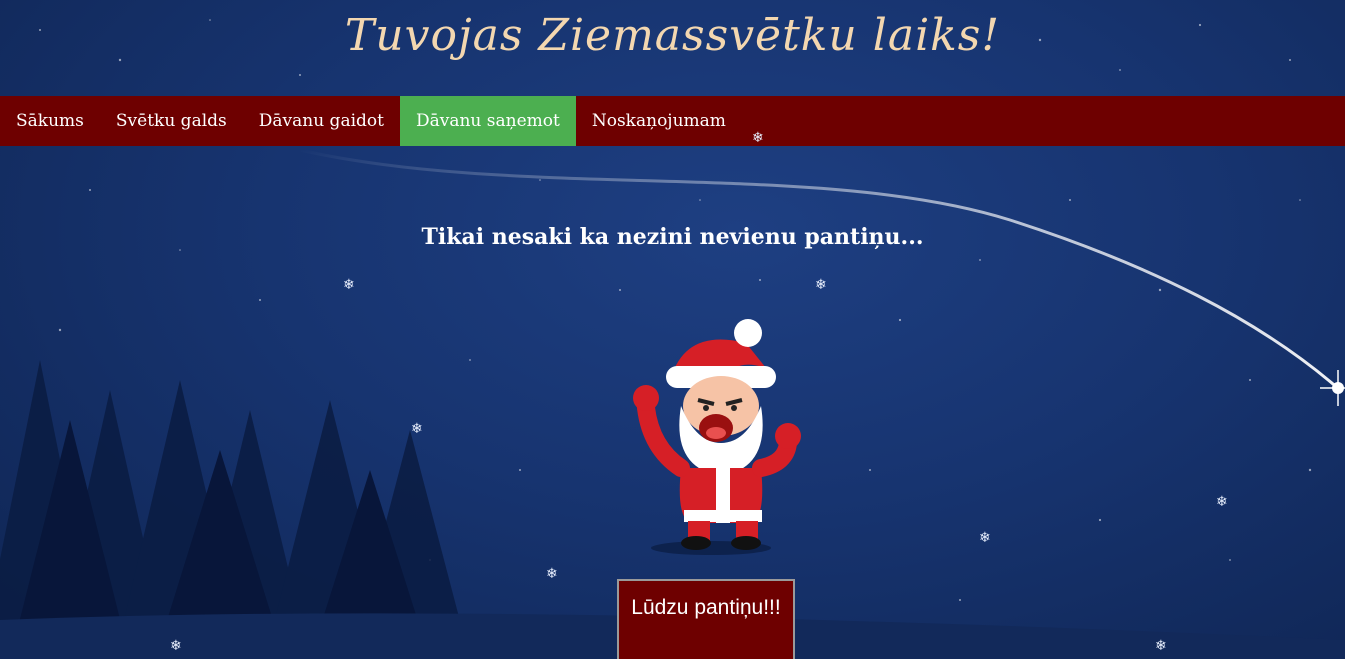 This screenshot has height=659, width=1345. What do you see at coordinates (672, 35) in the screenshot?
I see `page-title: Tuvojas Ziemassvētku laiks!` at bounding box center [672, 35].